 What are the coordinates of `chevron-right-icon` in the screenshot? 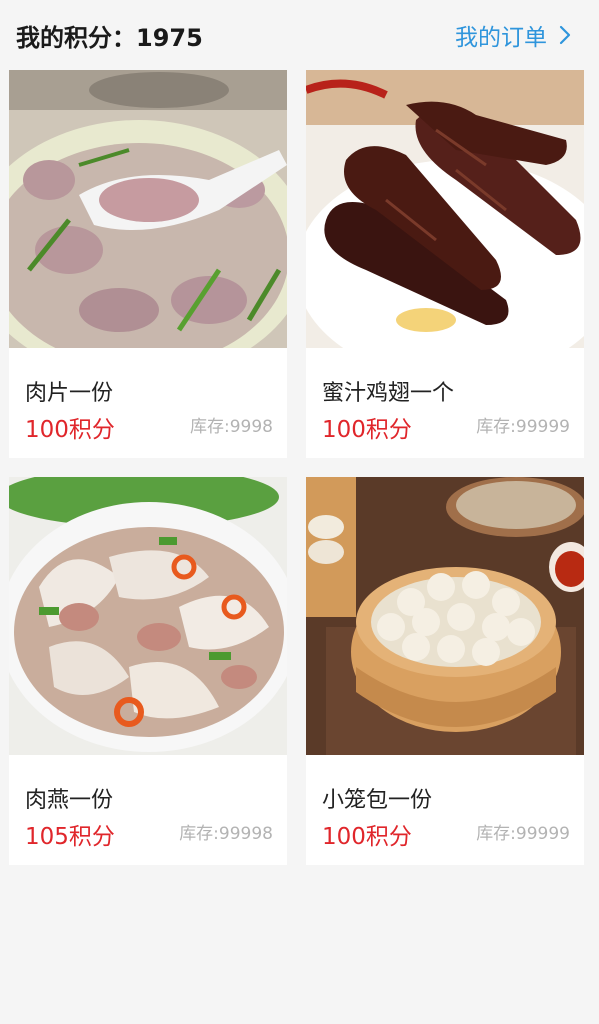 It's located at (565, 35).